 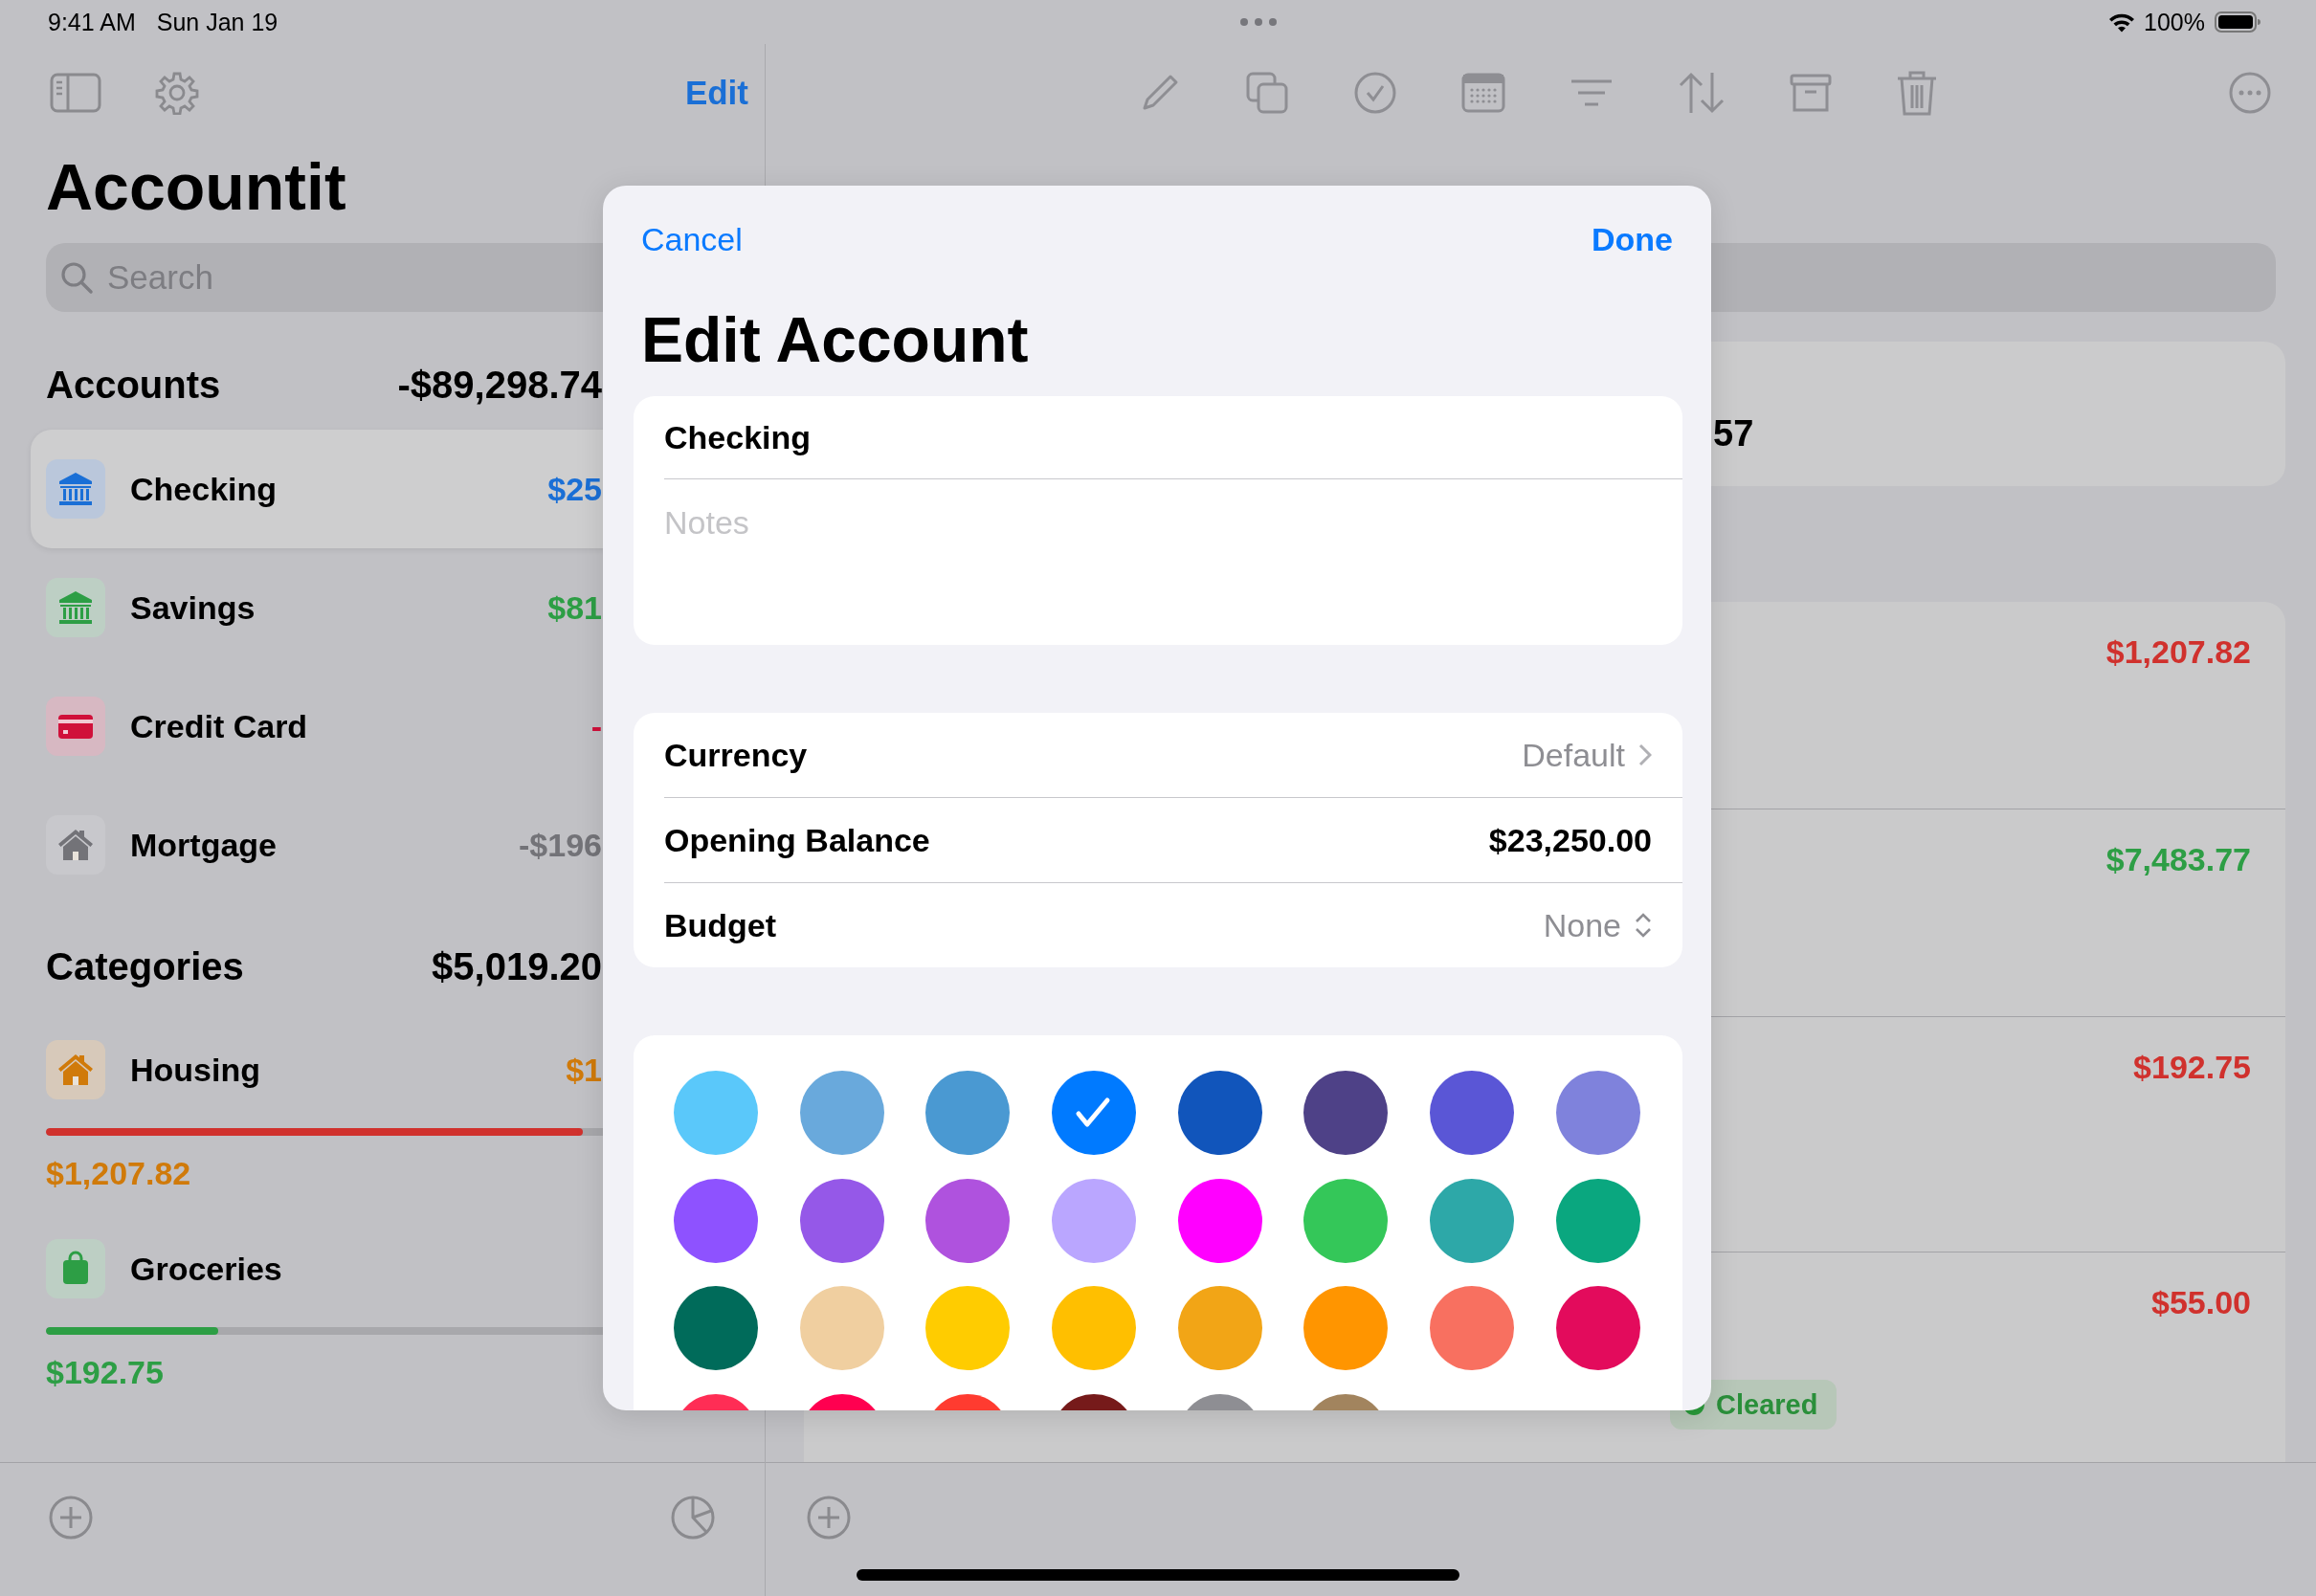 What do you see at coordinates (177, 93) in the screenshot?
I see `settings-icon` at bounding box center [177, 93].